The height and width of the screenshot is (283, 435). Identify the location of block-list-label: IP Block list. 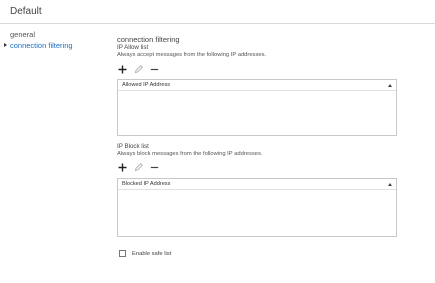
(133, 146).